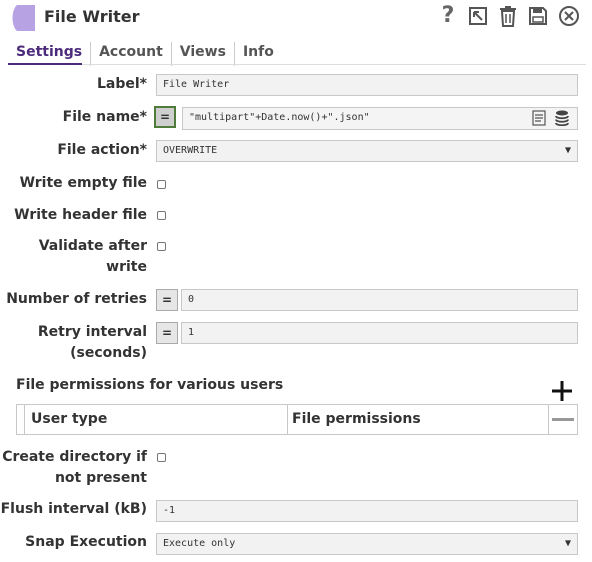 Image resolution: width=592 pixels, height=562 pixels. Describe the element at coordinates (356, 419) in the screenshot. I see `file-permissions-column-header: File permissions` at that location.